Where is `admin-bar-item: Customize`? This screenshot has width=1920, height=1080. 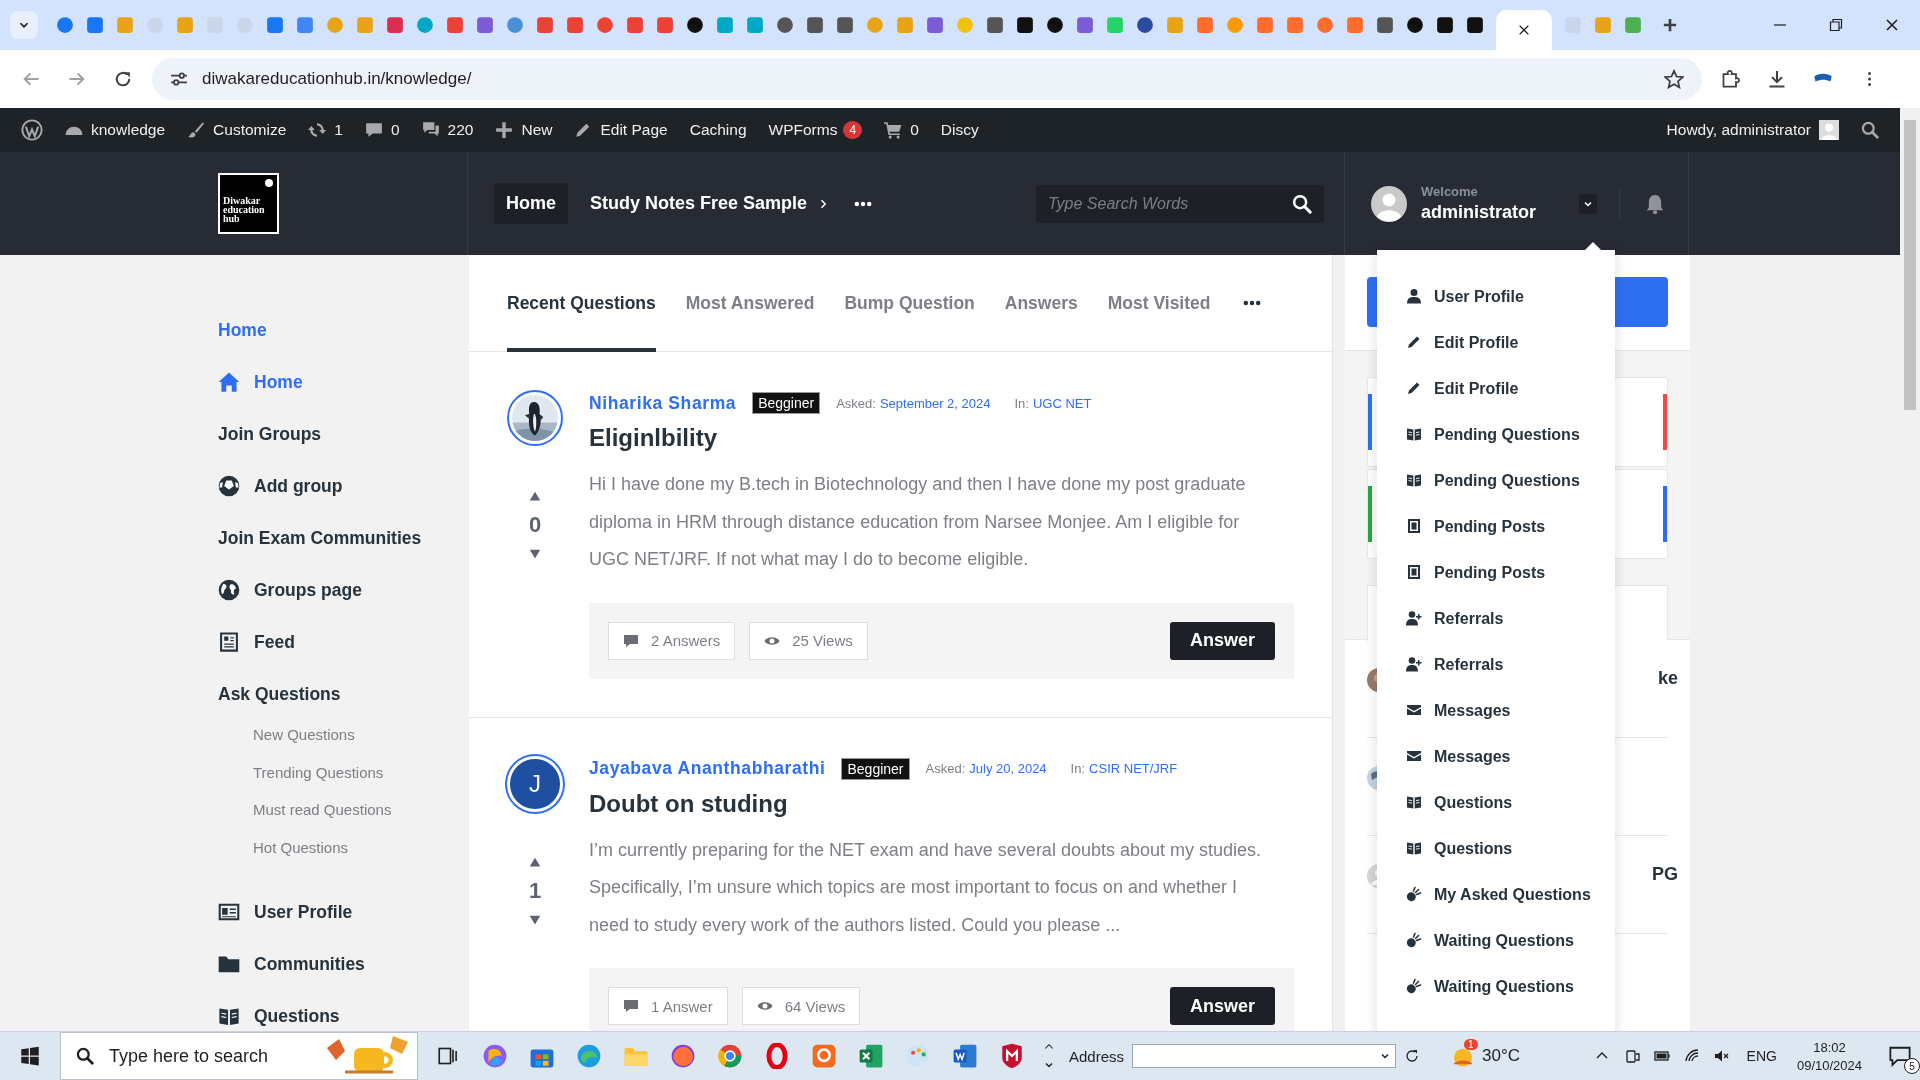 admin-bar-item: Customize is located at coordinates (237, 130).